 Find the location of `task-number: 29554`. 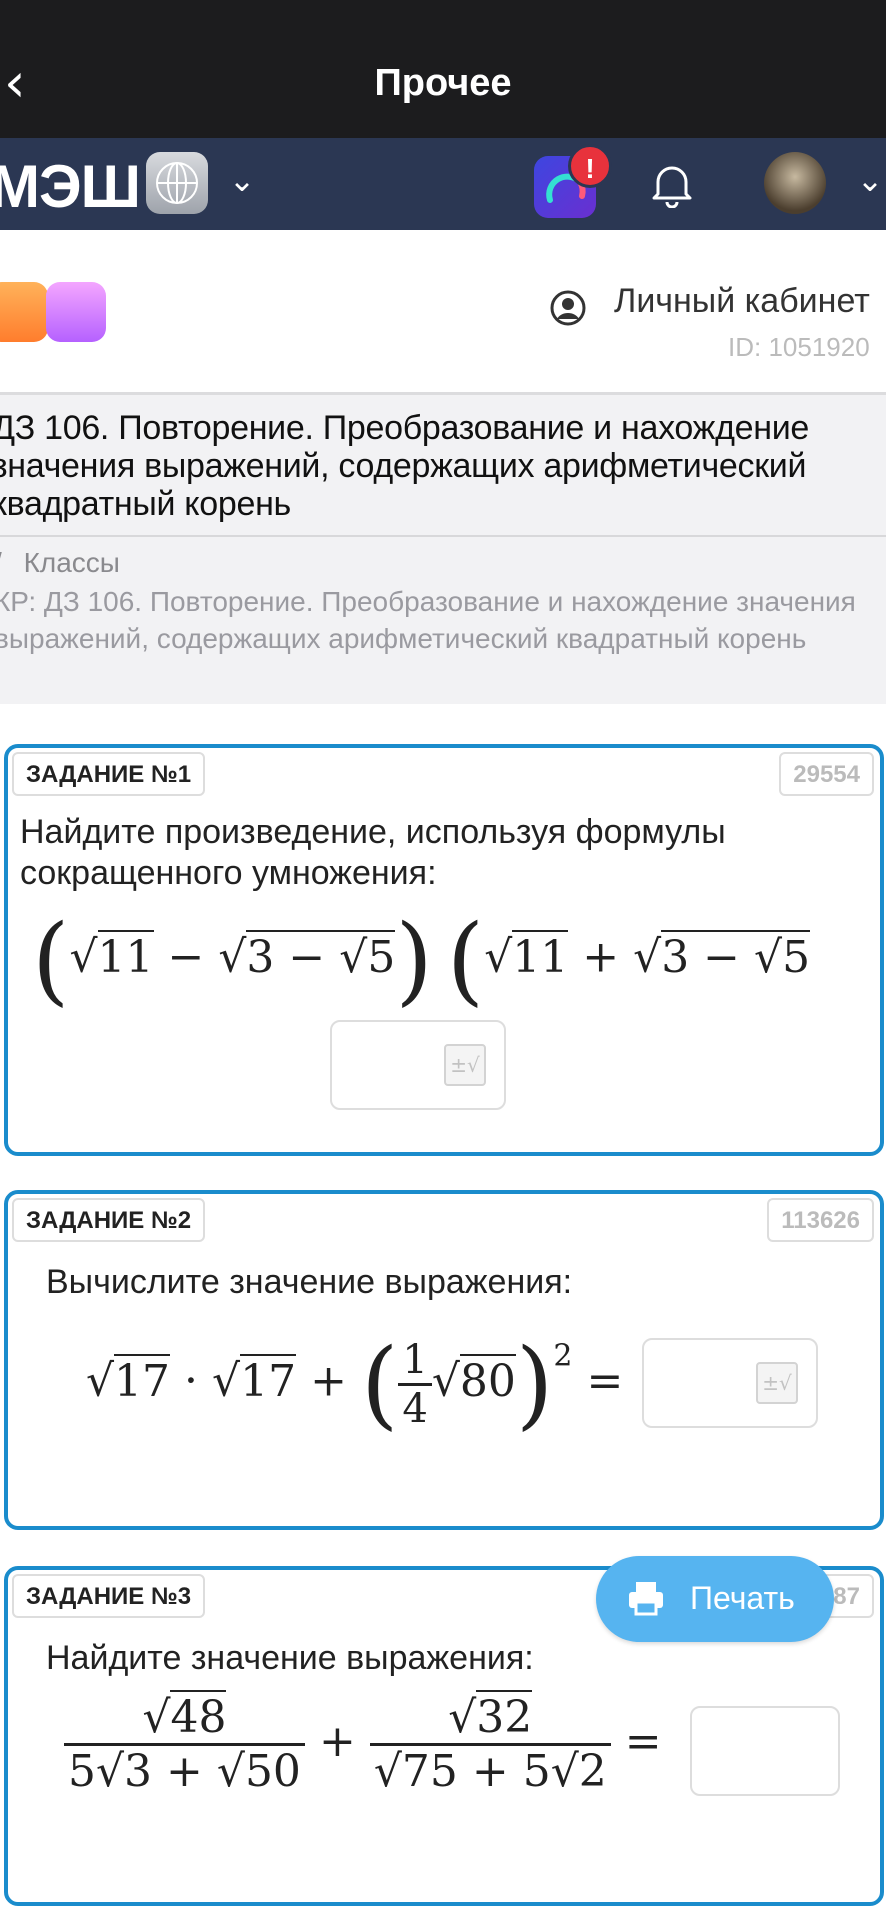

task-number: 29554 is located at coordinates (826, 774).